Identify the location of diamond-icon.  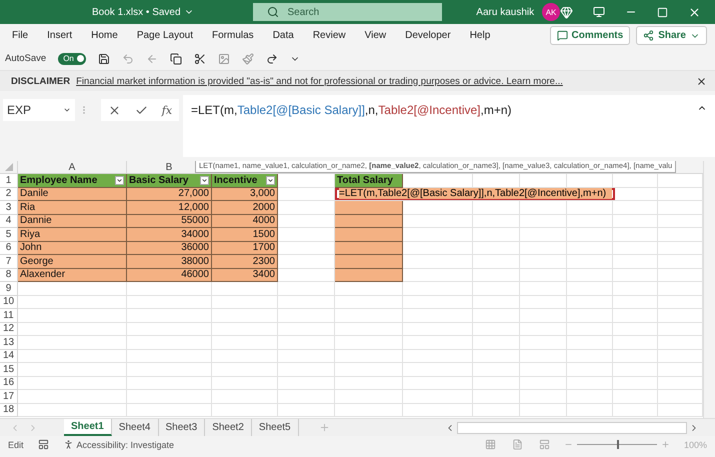
(566, 12).